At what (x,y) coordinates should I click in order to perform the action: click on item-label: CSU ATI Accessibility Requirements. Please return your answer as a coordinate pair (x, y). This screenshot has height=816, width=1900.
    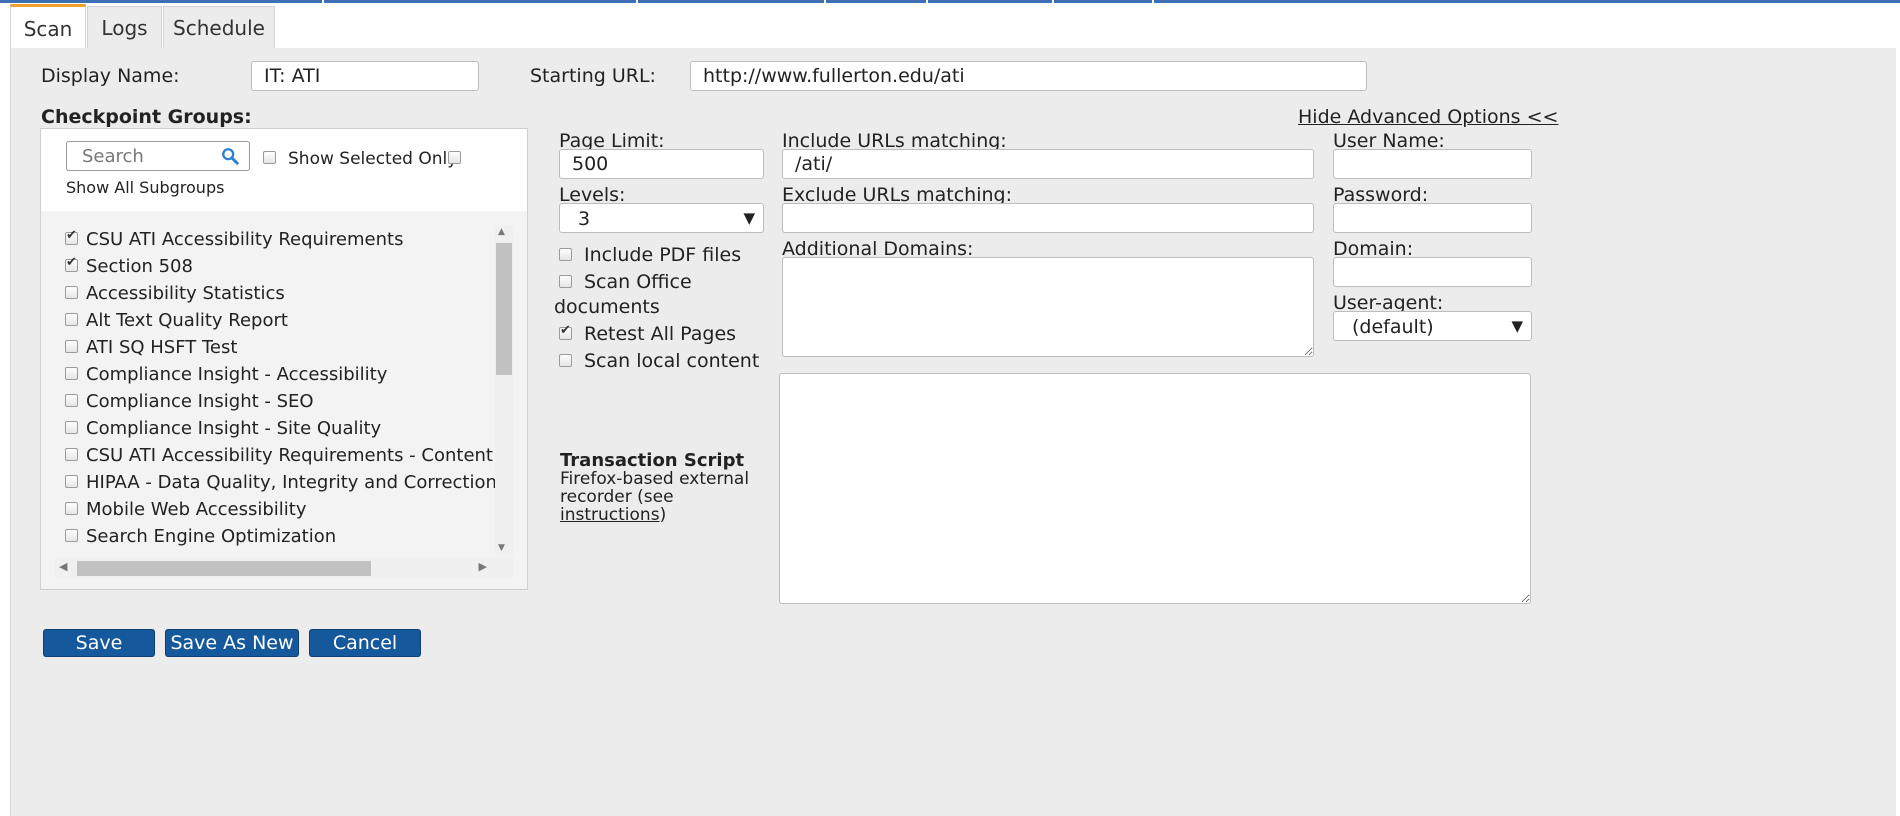
    Looking at the image, I should click on (245, 239).